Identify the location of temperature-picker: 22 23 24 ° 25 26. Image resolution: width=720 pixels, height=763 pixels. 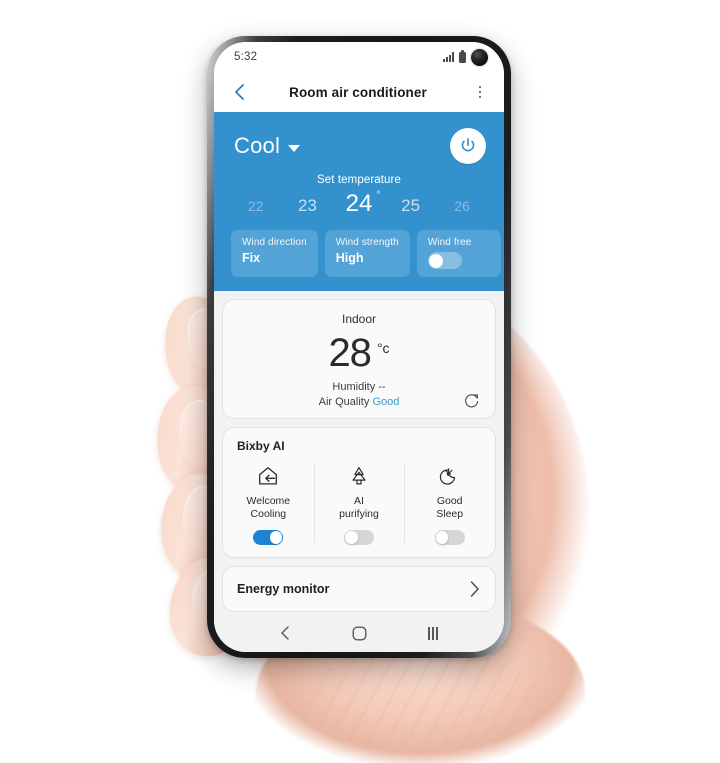
(359, 203).